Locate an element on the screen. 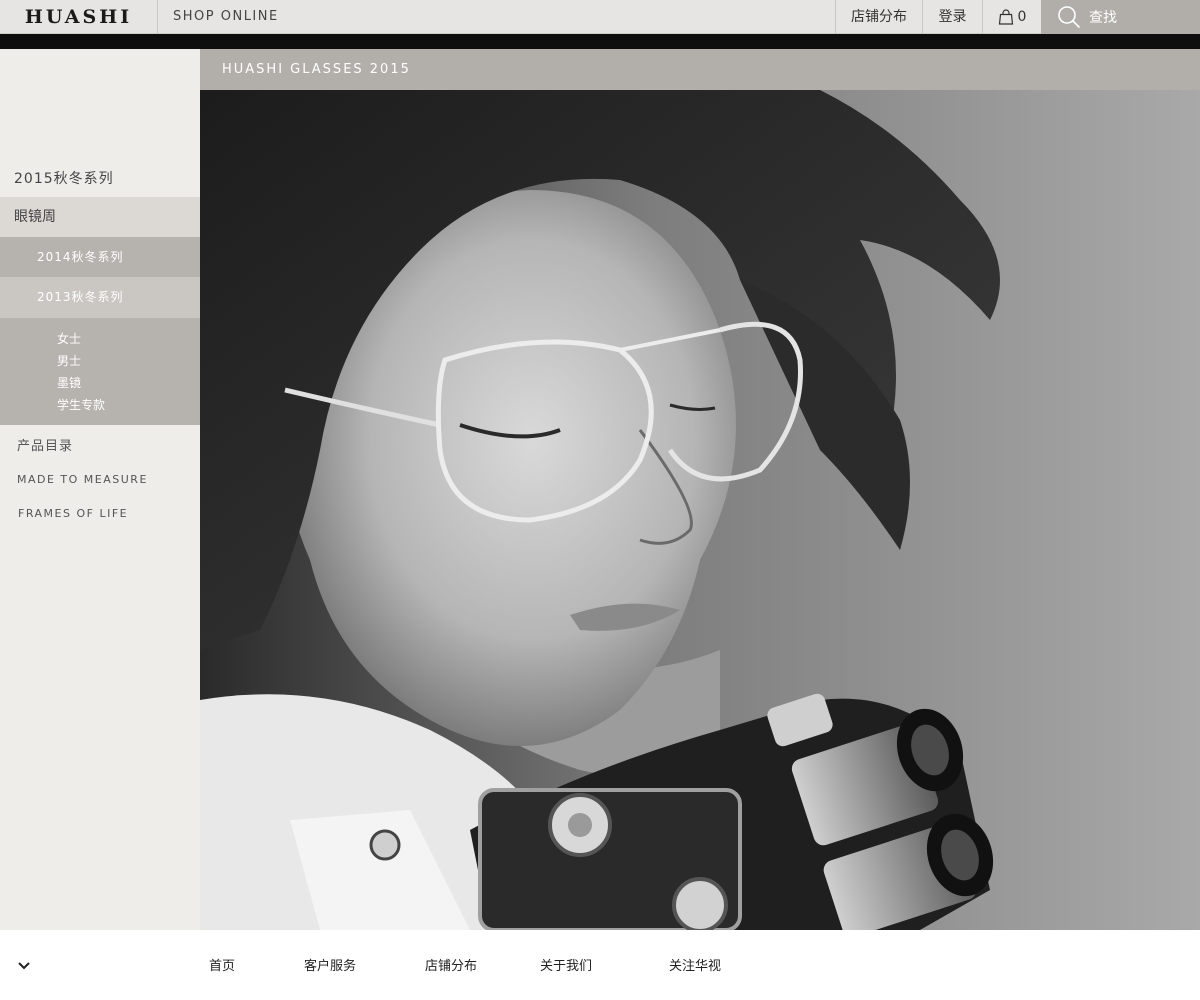 The width and height of the screenshot is (1200, 1000). footer-link-about: 关于我们 is located at coordinates (566, 967).